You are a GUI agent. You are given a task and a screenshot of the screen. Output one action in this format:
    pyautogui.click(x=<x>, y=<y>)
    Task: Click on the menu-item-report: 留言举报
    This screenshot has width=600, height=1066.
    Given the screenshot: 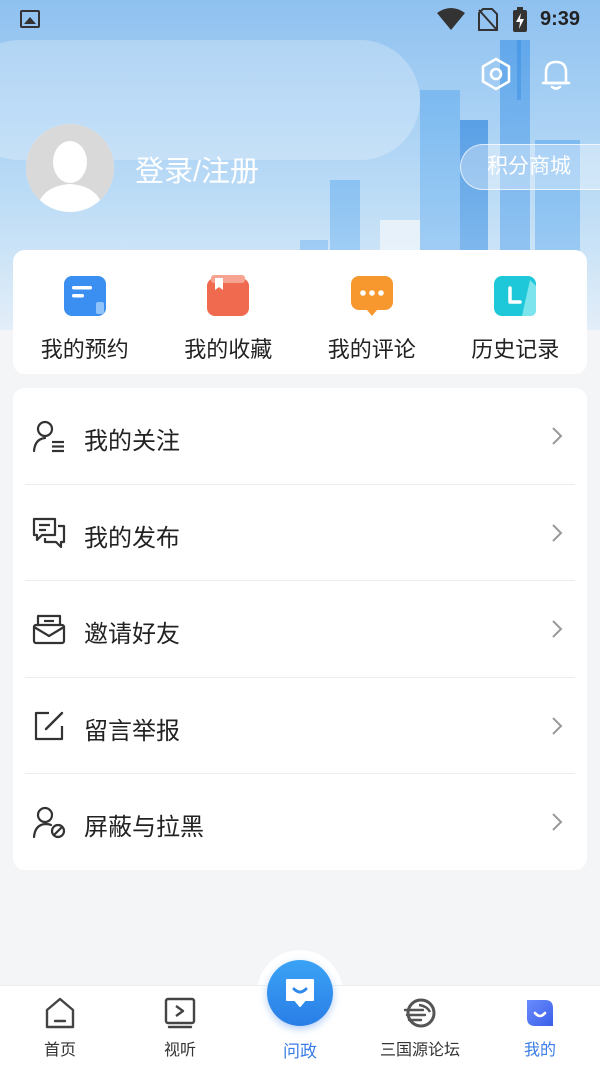 What is the action you would take?
    pyautogui.click(x=300, y=726)
    